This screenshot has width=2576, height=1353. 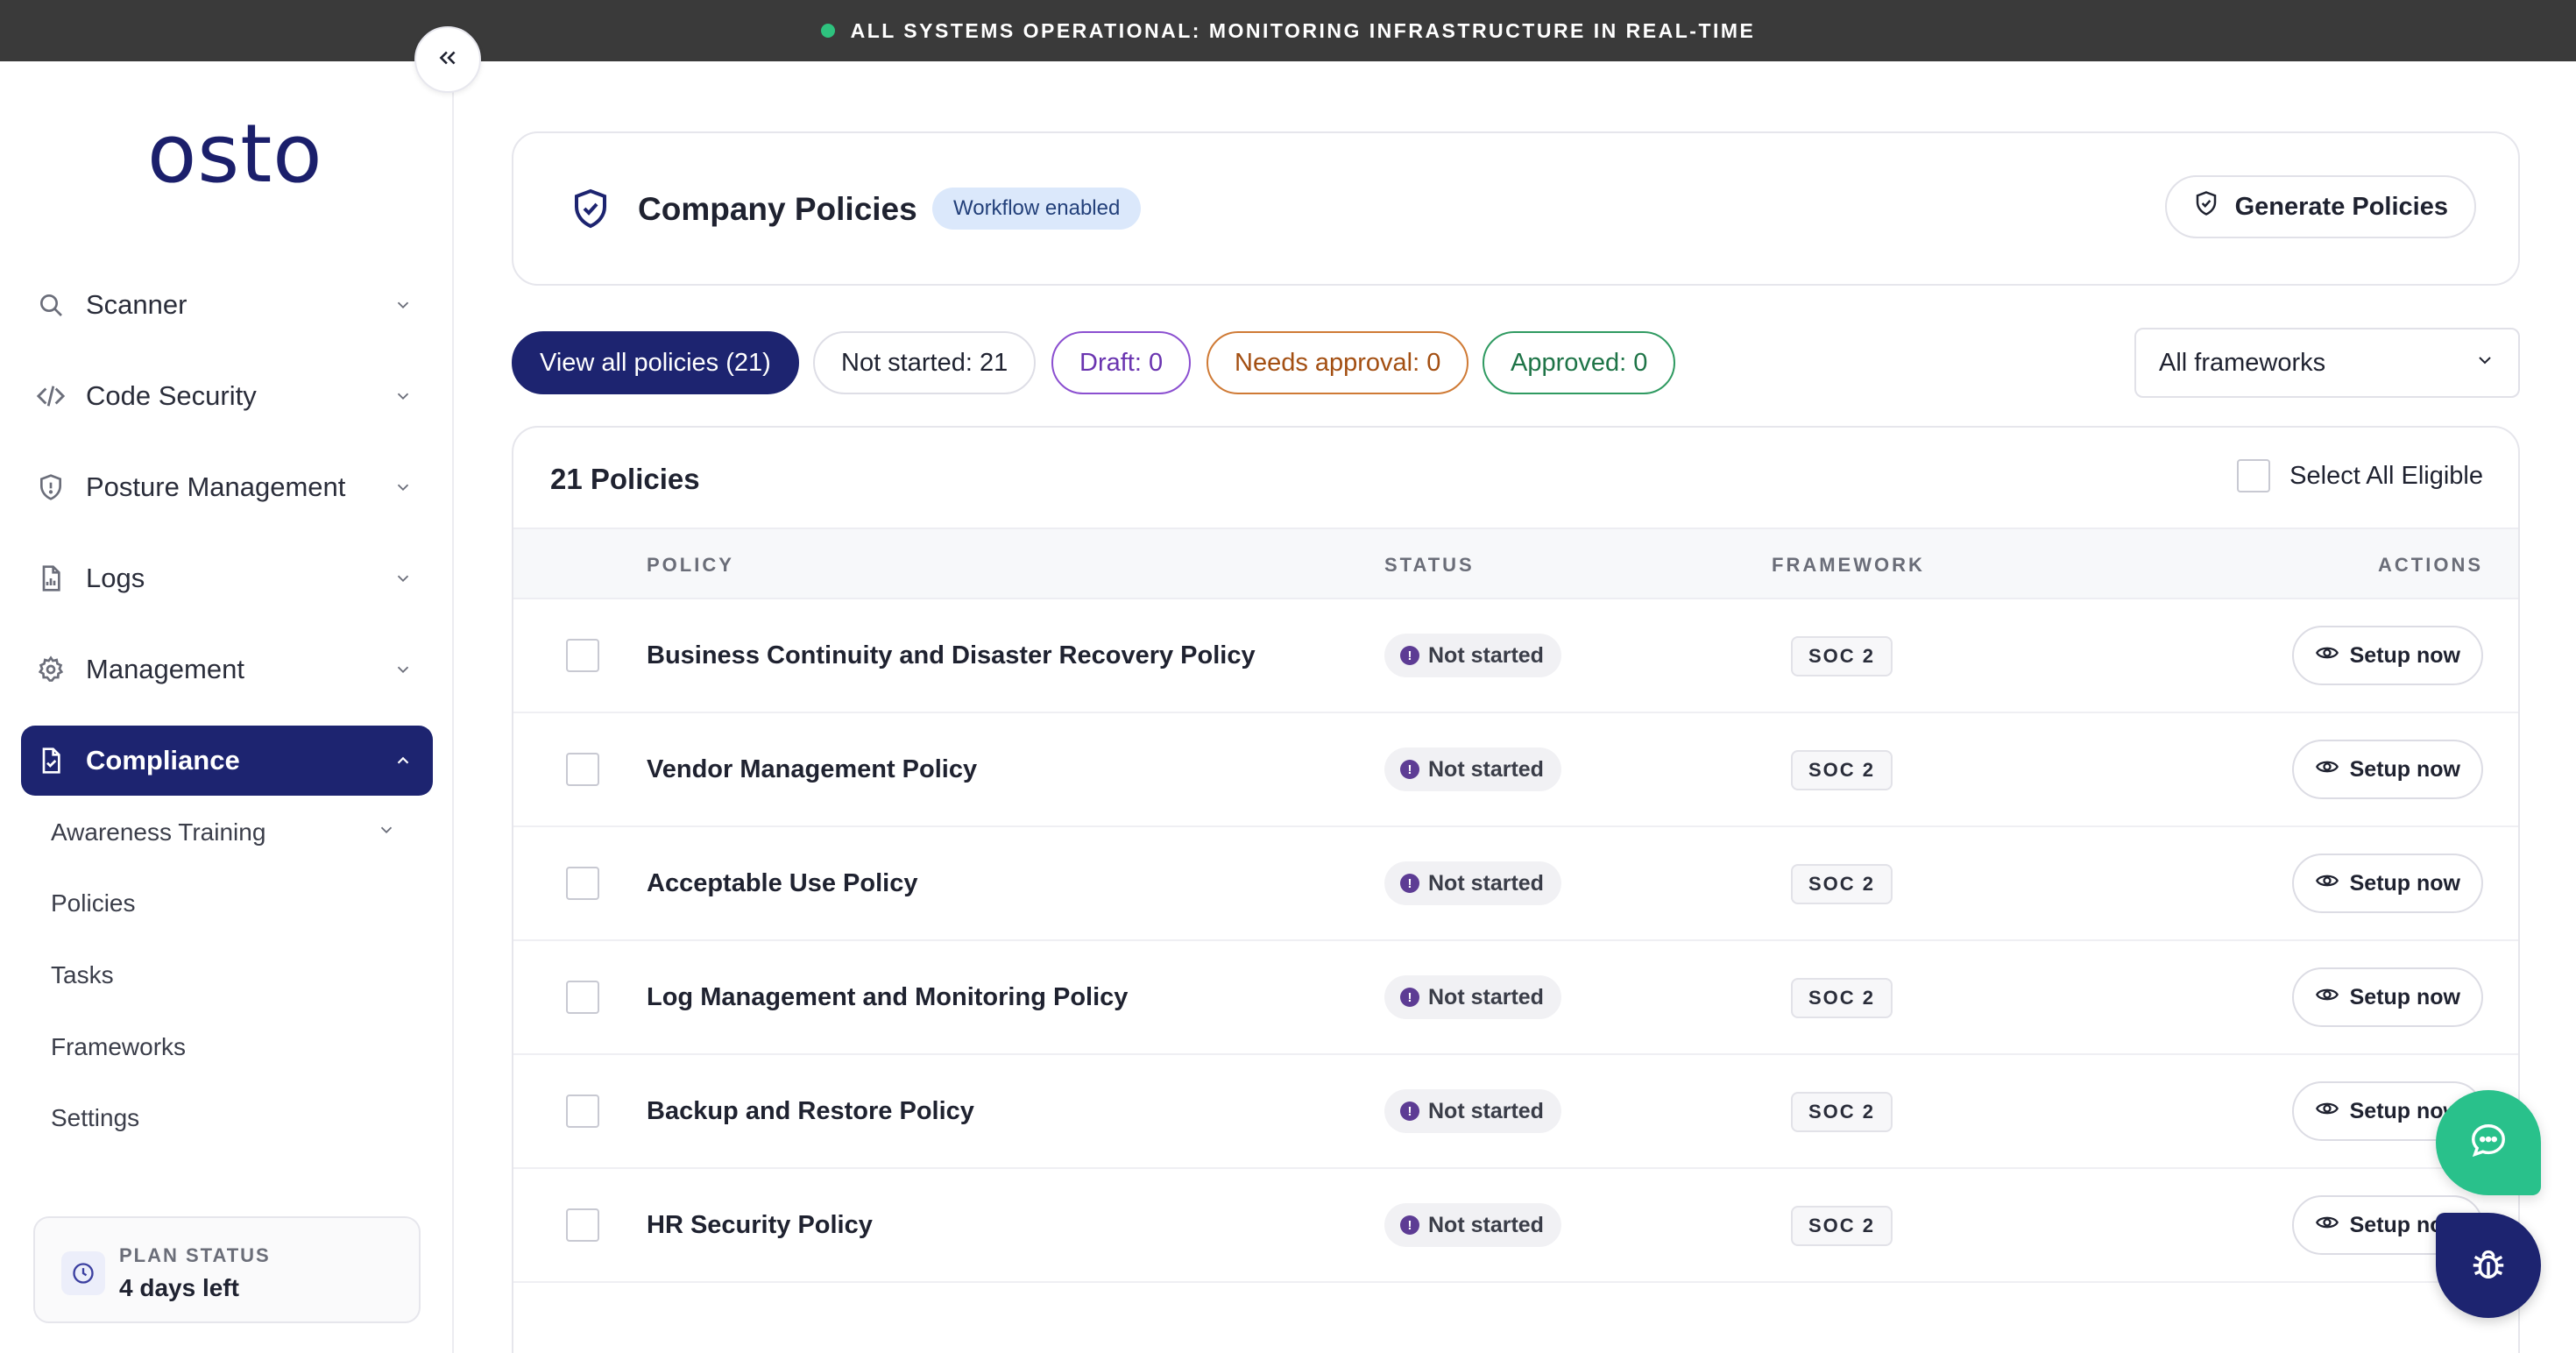 I want to click on policies-count: 21 Policies, so click(x=625, y=479).